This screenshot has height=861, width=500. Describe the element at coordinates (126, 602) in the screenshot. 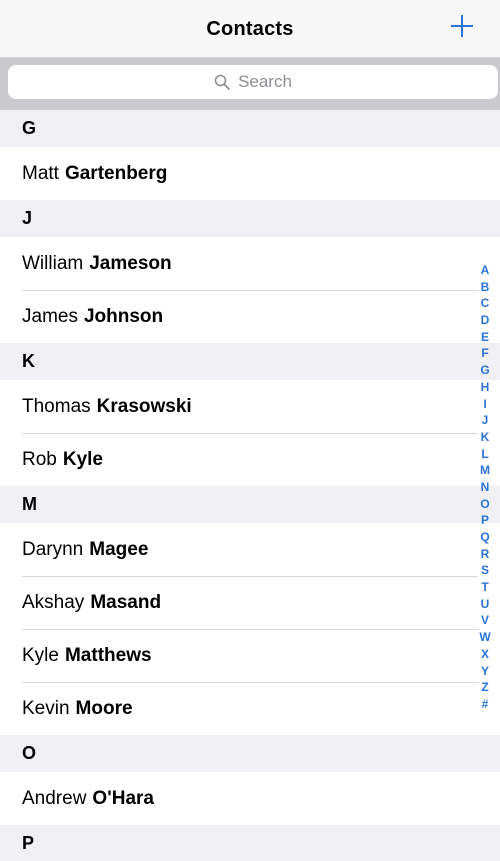

I see `contact-last-name: Masand` at that location.